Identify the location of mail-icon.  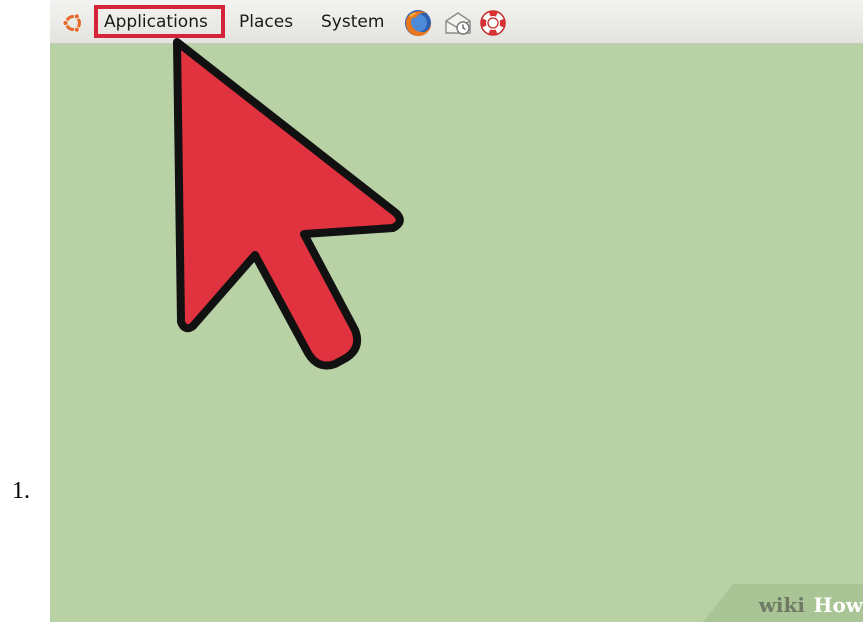
(458, 23).